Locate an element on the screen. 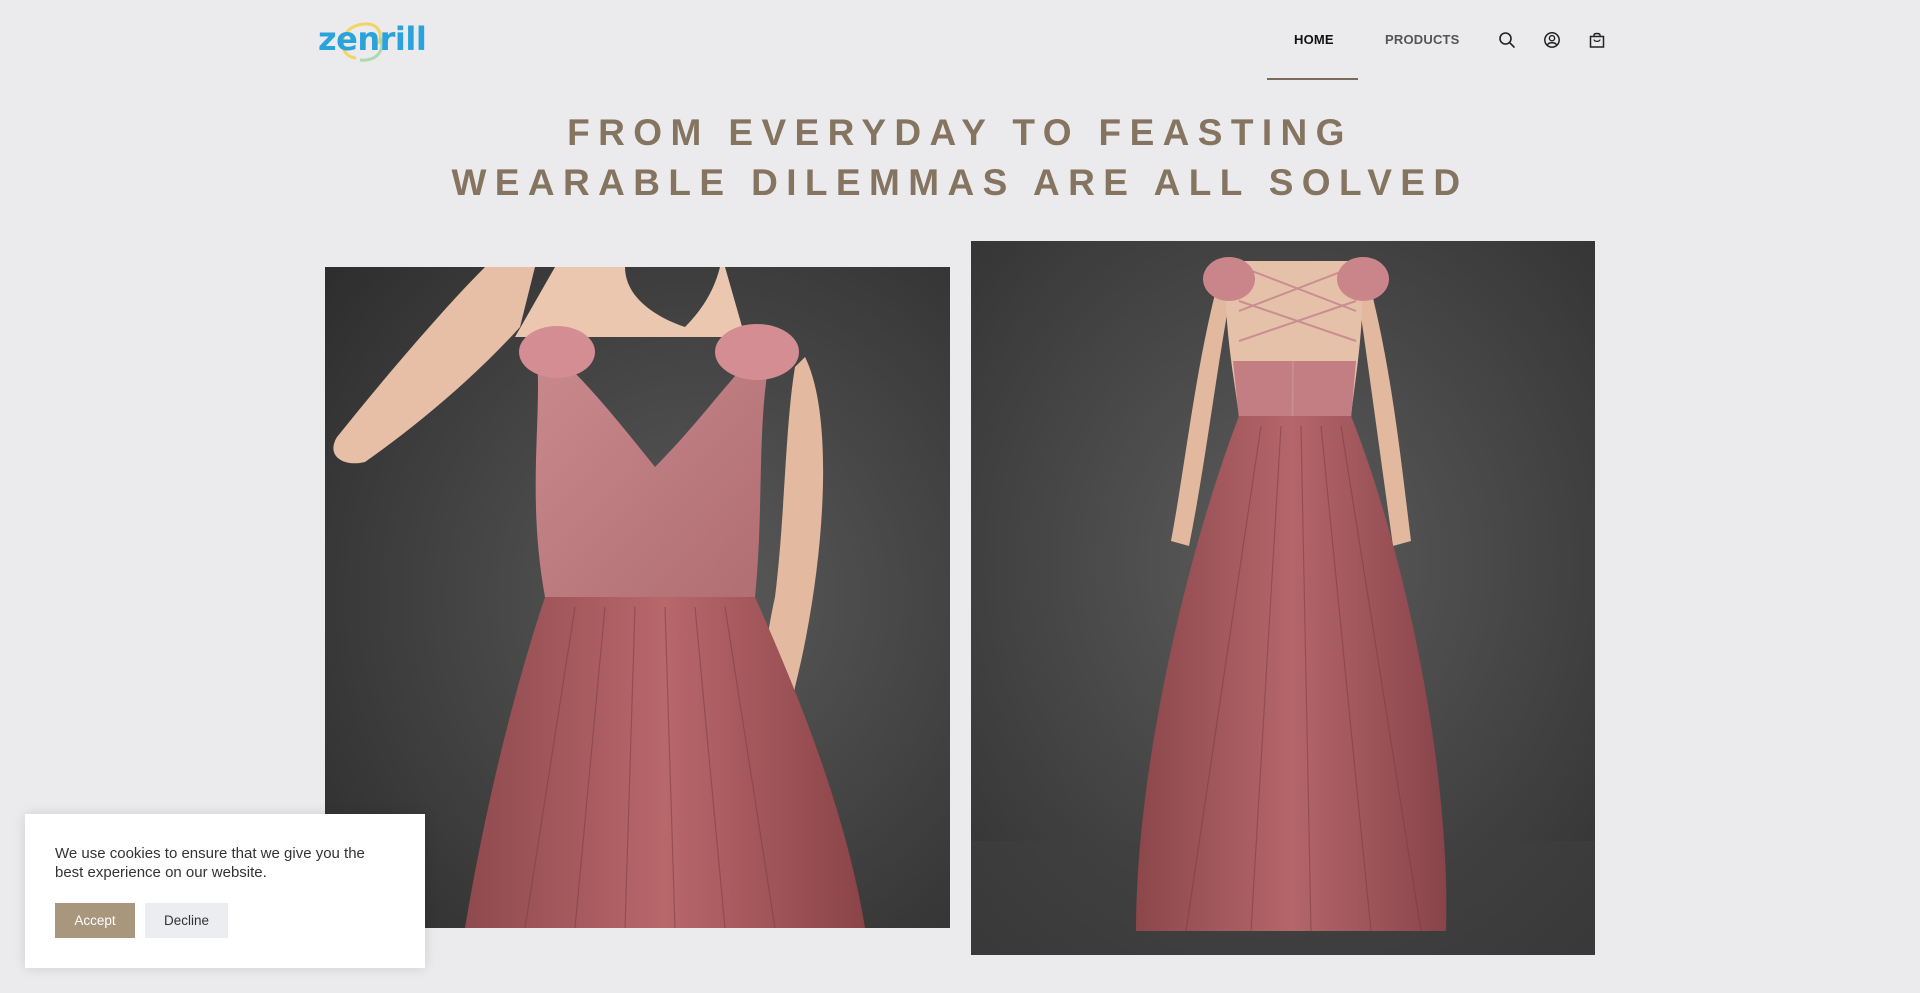  logo: zenrill is located at coordinates (371, 39).